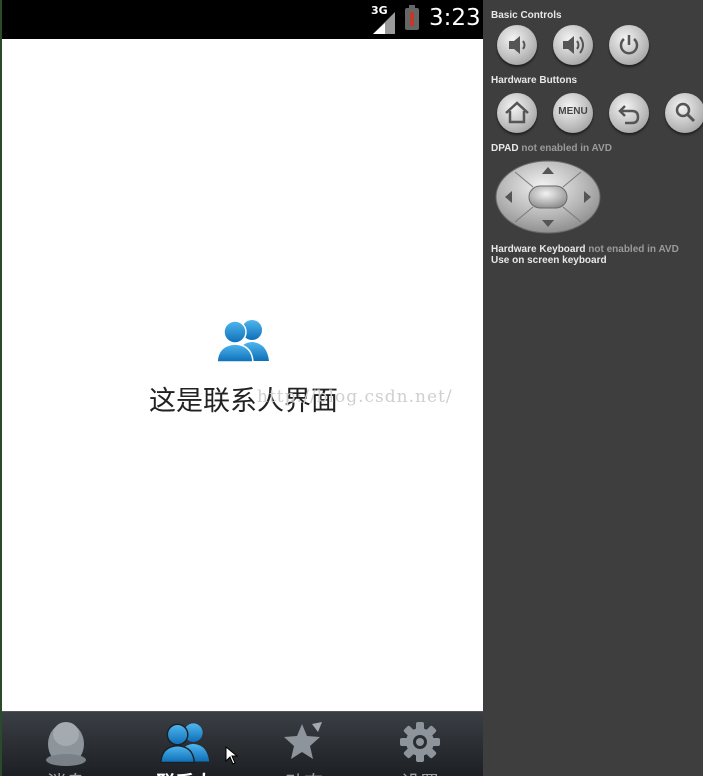  I want to click on tab-contacts: 联系人, so click(185, 744).